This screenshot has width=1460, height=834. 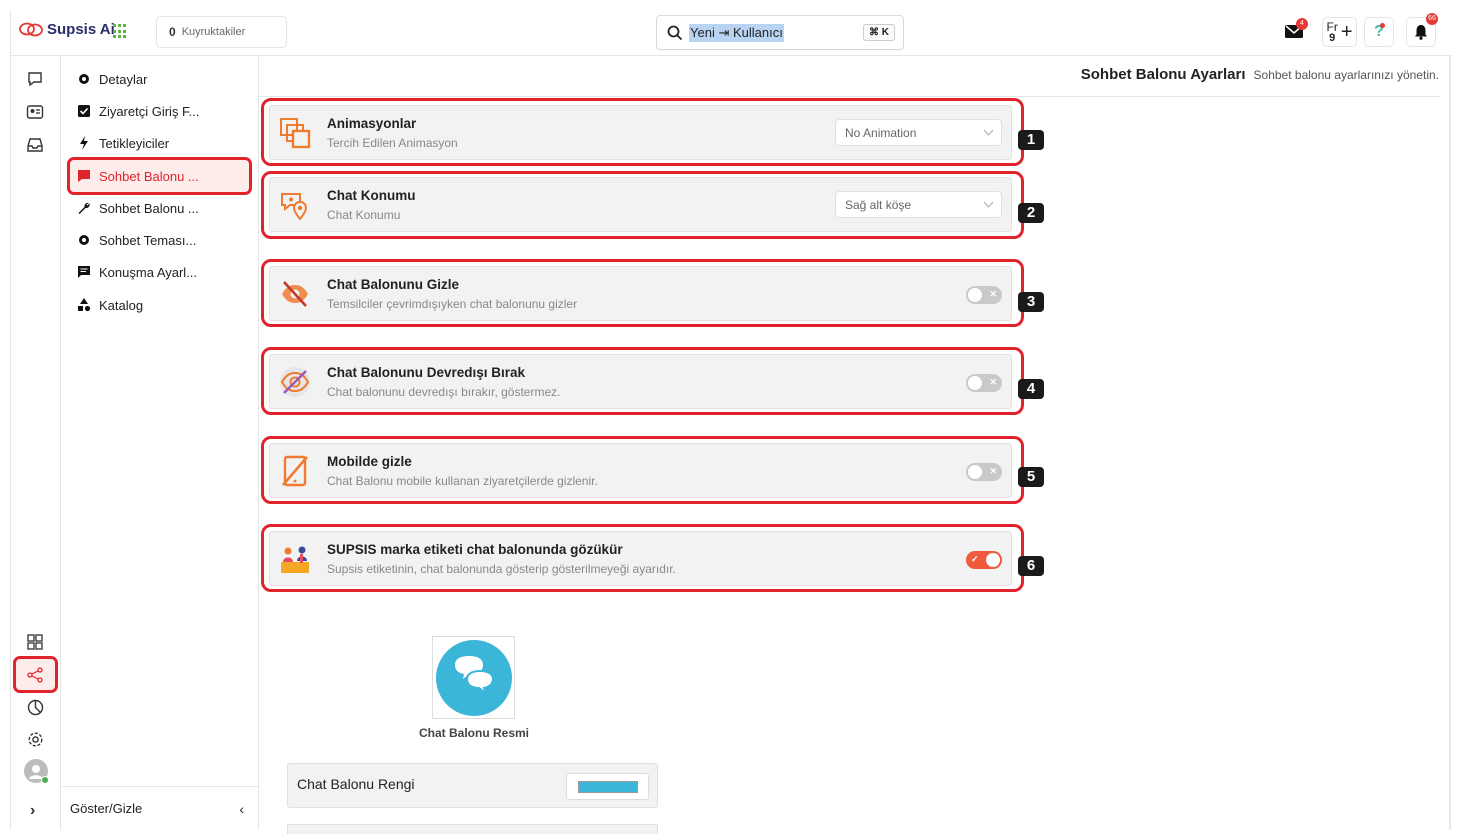 I want to click on app-logo: Supsis Ai, so click(x=67, y=29).